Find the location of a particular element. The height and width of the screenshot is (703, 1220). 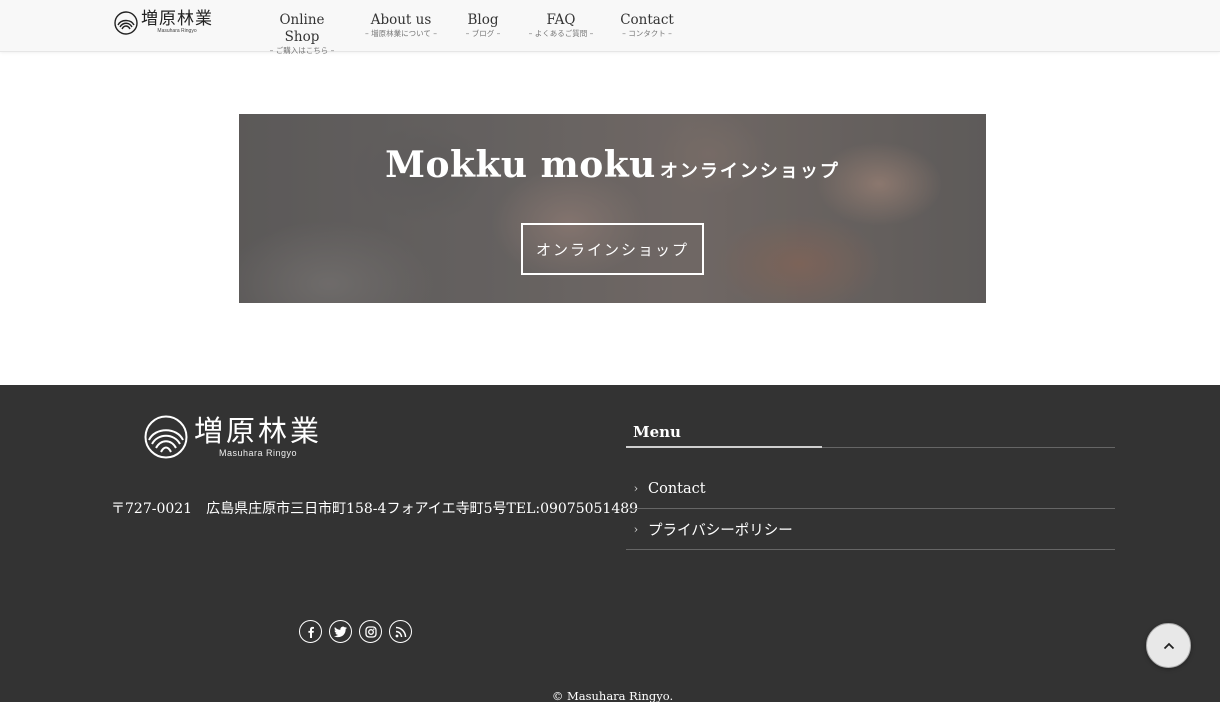

nav-item-faq: FAQ – よくあるご質問 – is located at coordinates (561, 25).